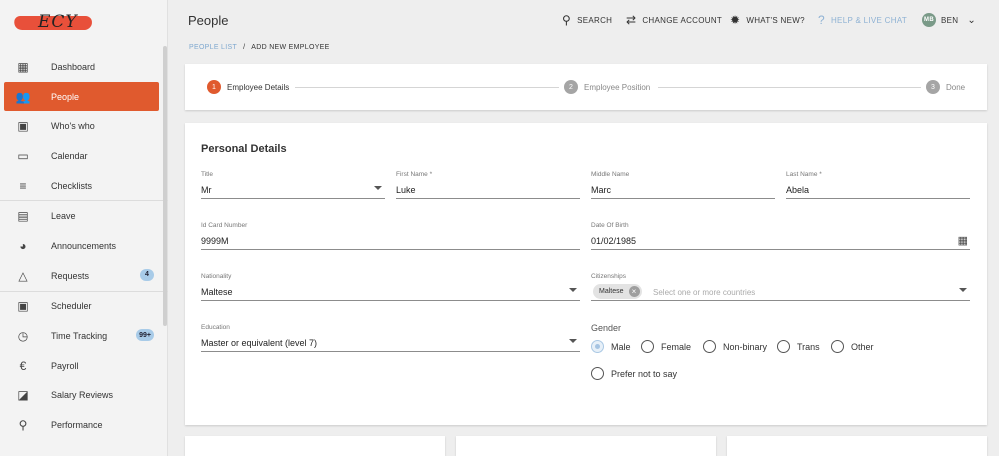 The image size is (999, 456). I want to click on avatar: MB, so click(929, 20).